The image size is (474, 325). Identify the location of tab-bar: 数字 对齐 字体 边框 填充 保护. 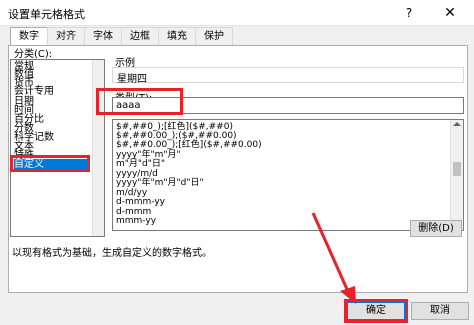
(121, 37).